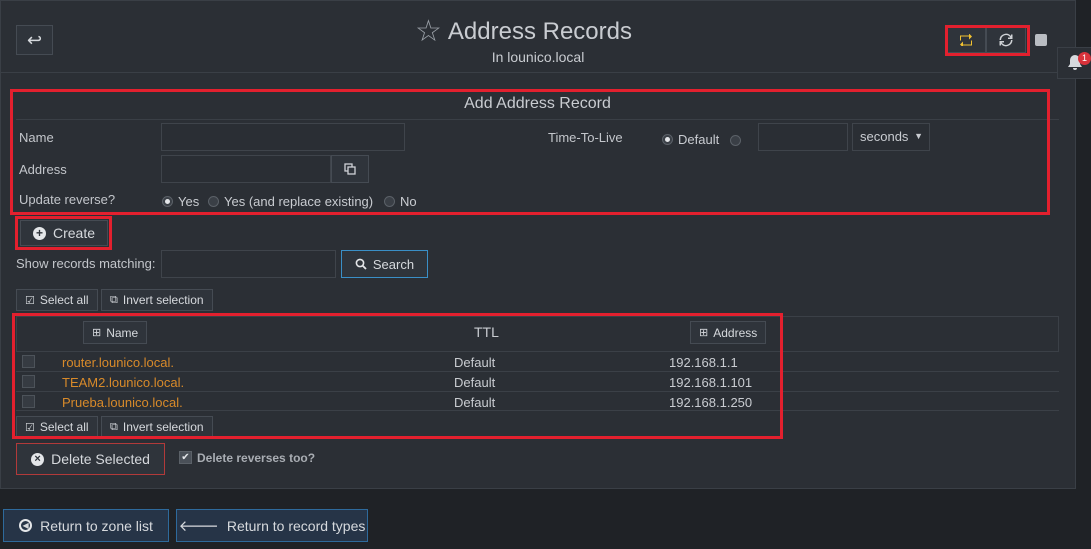 The image size is (1091, 549). Describe the element at coordinates (711, 382) in the screenshot. I see `record-address: 192.168.1.101` at that location.